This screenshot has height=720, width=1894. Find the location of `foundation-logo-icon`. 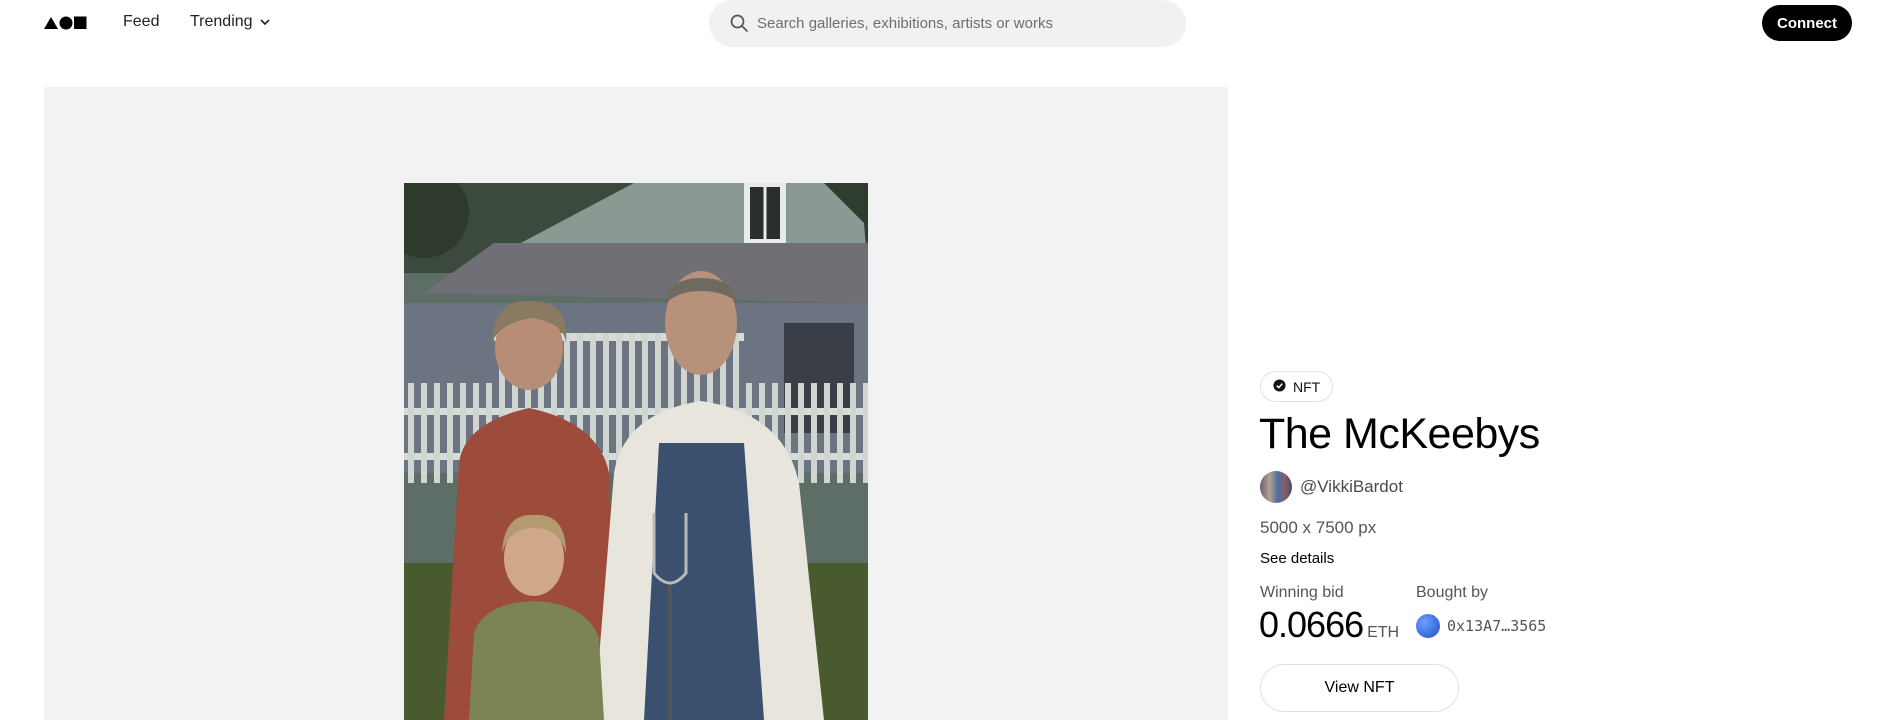

foundation-logo-icon is located at coordinates (65, 23).